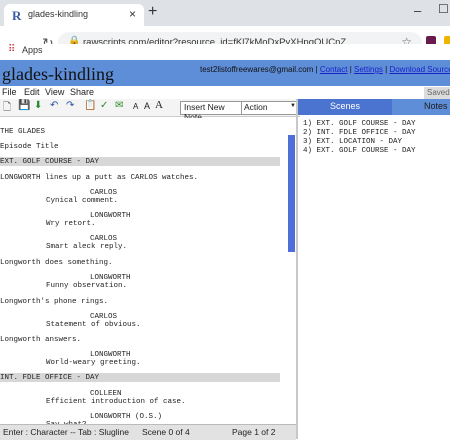  What do you see at coordinates (56, 263) in the screenshot?
I see `script-line-action: Longworth does something.` at bounding box center [56, 263].